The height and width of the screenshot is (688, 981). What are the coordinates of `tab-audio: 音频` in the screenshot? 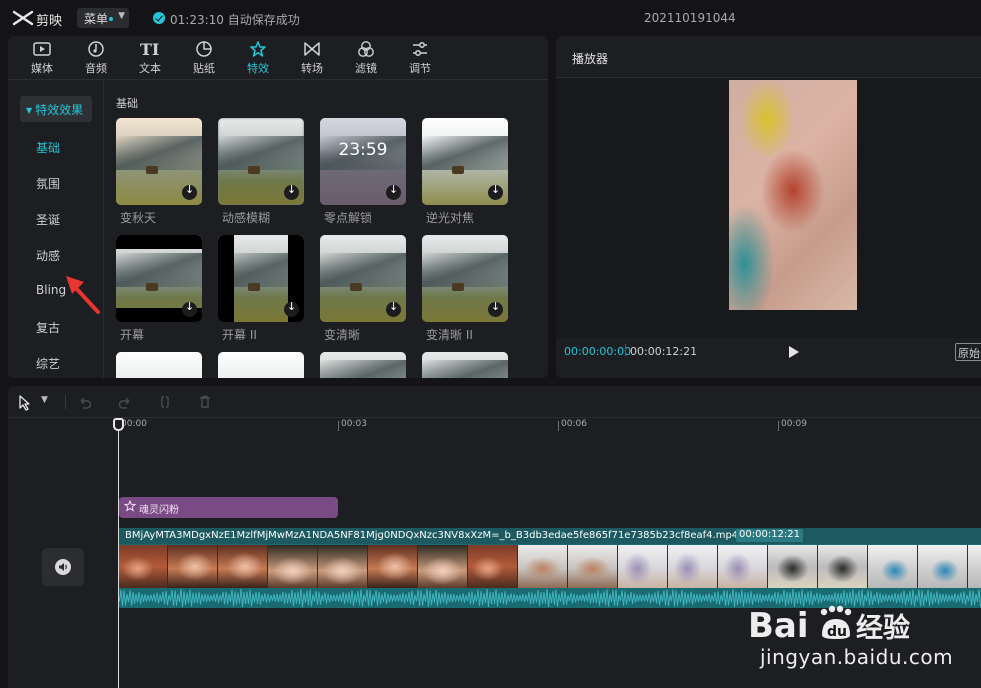 It's located at (96, 59).